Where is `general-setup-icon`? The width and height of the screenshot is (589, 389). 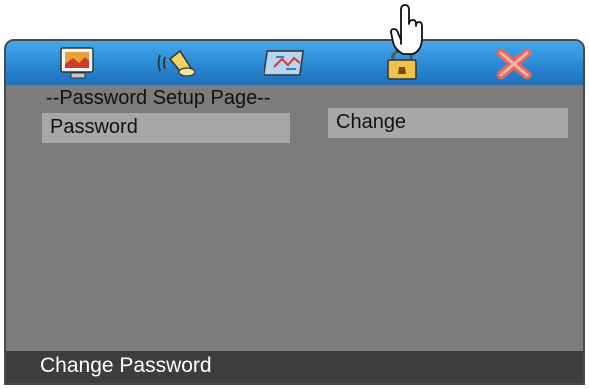 general-setup-icon is located at coordinates (79, 63).